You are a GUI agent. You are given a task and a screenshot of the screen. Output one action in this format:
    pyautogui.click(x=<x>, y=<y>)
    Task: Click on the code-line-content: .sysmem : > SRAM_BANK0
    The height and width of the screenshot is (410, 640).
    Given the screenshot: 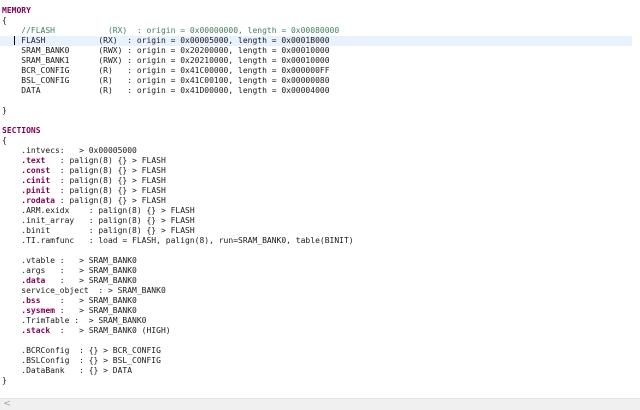 What is the action you would take?
    pyautogui.click(x=69, y=310)
    